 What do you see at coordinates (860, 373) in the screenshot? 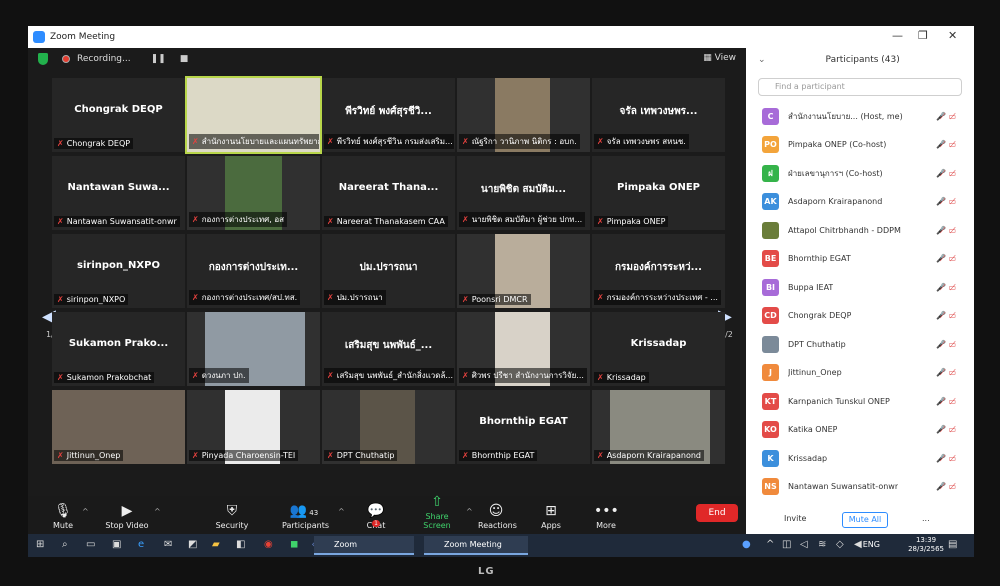
I see `participant-row: J Jittinun_Onep 🎤̸ ▭̸` at bounding box center [860, 373].